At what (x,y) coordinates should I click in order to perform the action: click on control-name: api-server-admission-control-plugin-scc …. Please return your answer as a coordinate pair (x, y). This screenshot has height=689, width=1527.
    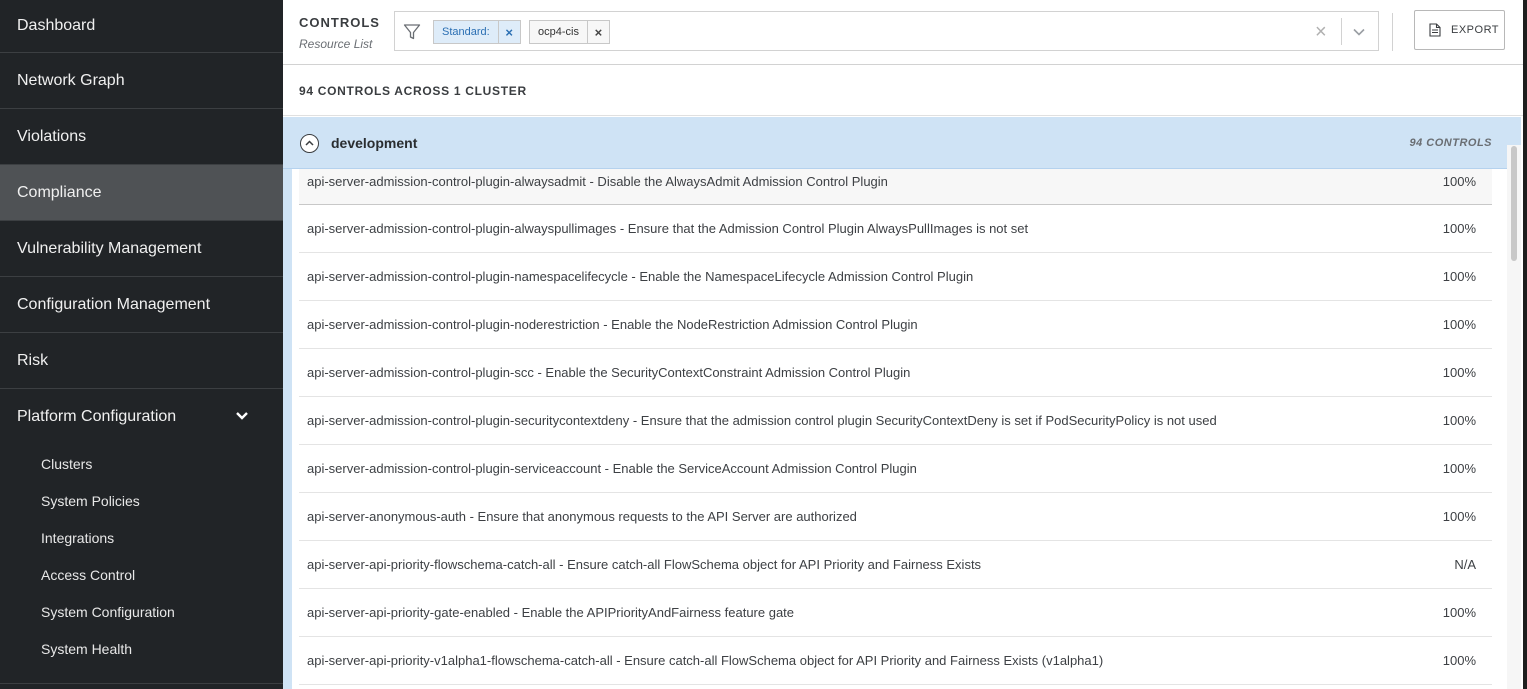
    Looking at the image, I should click on (609, 372).